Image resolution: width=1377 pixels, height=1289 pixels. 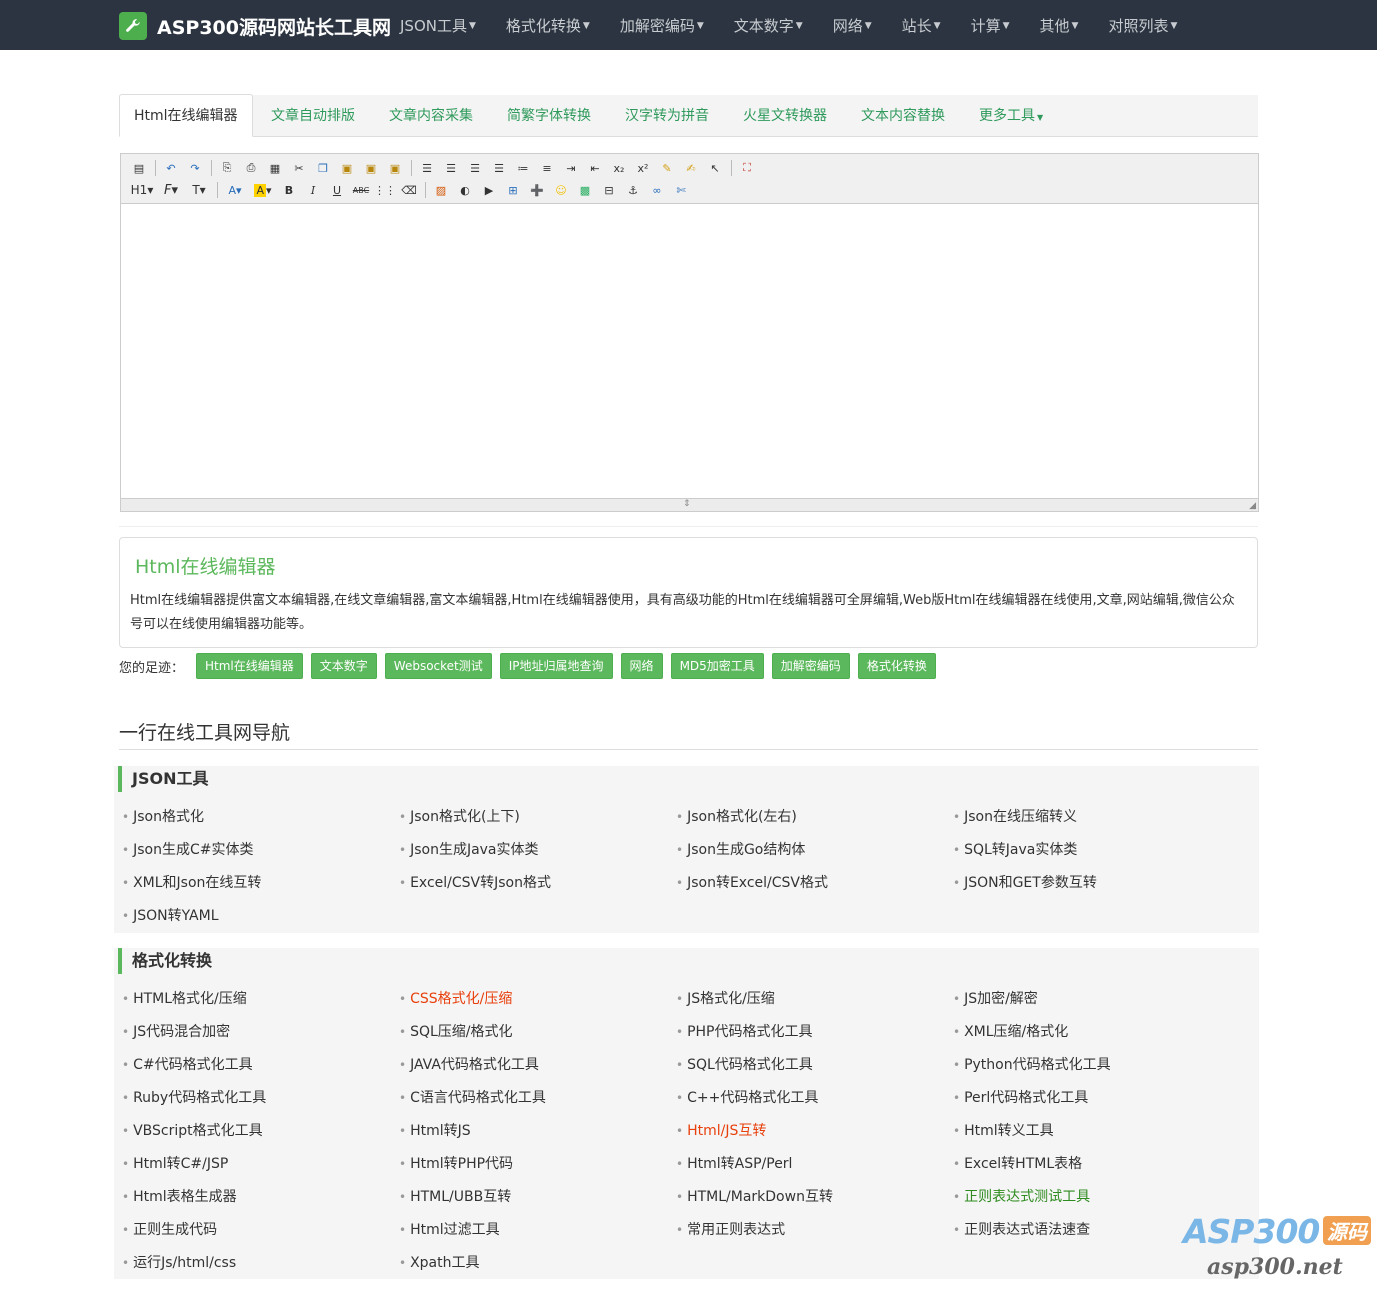 What do you see at coordinates (371, 168) in the screenshot?
I see `paste-text-icon: ▣` at bounding box center [371, 168].